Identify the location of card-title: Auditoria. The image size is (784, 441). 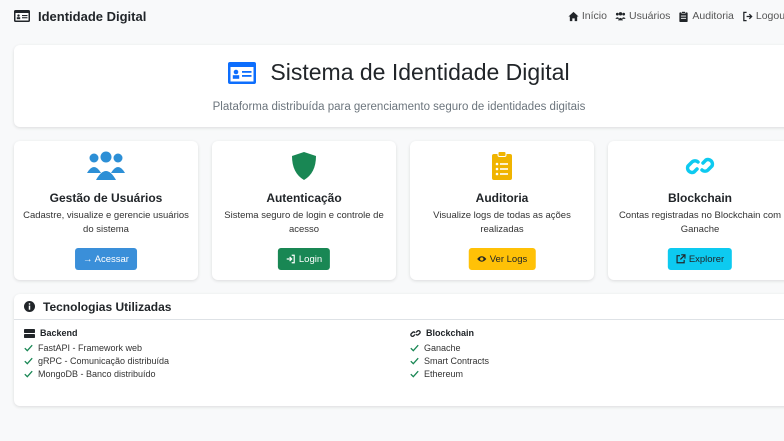
(502, 198).